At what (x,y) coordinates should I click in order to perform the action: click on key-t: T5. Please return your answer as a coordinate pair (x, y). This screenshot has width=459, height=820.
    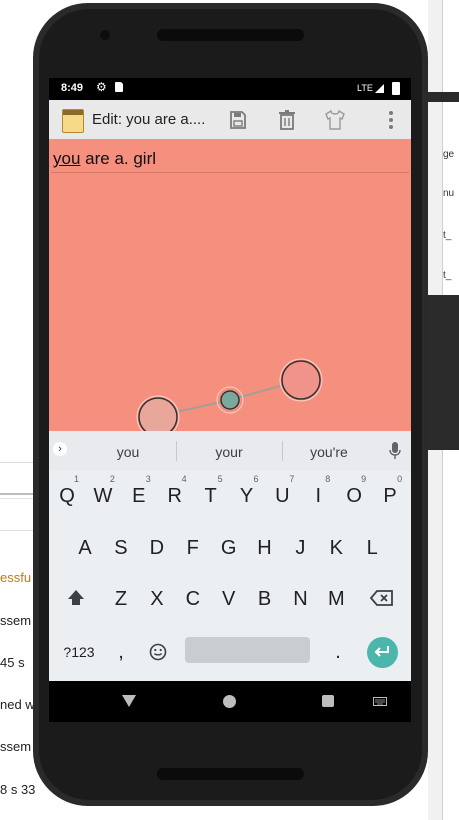
    Looking at the image, I should click on (211, 495).